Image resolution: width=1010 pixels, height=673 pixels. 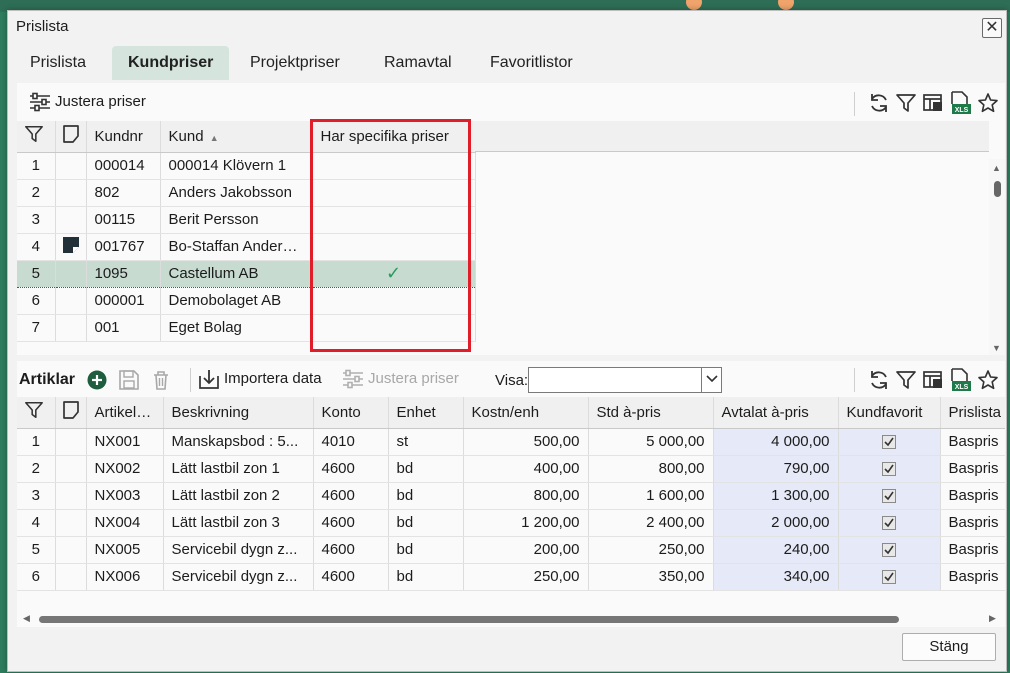 I want to click on std-price-column-header: Std à-pris, so click(x=651, y=413).